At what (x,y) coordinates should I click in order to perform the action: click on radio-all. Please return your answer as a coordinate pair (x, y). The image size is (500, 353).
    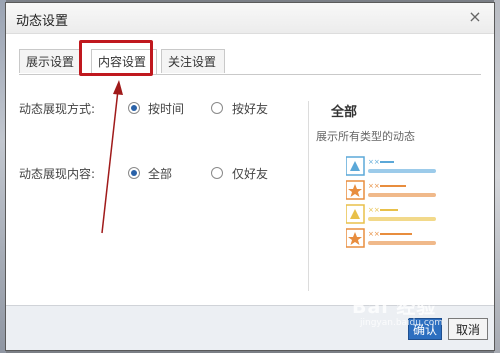
    Looking at the image, I should click on (134, 173).